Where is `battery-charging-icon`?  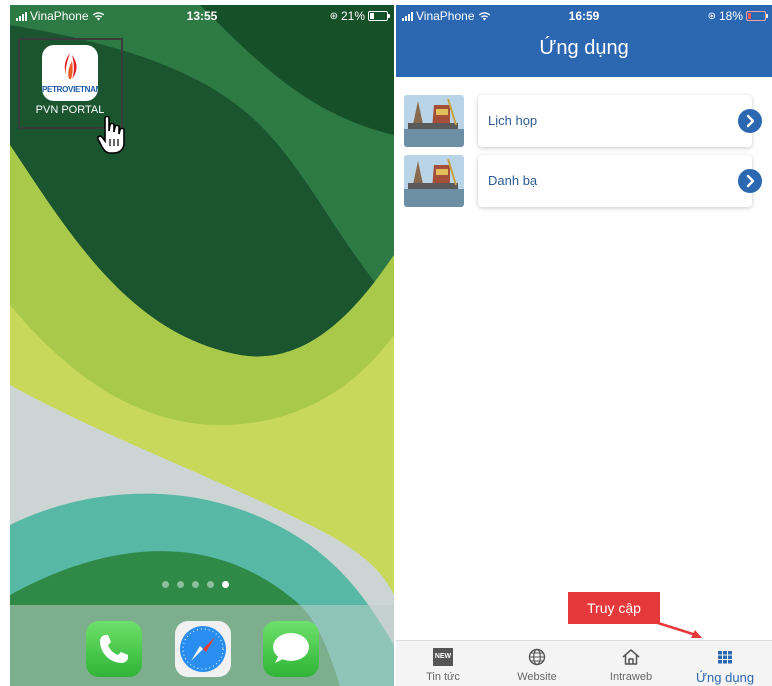
battery-charging-icon is located at coordinates (757, 16).